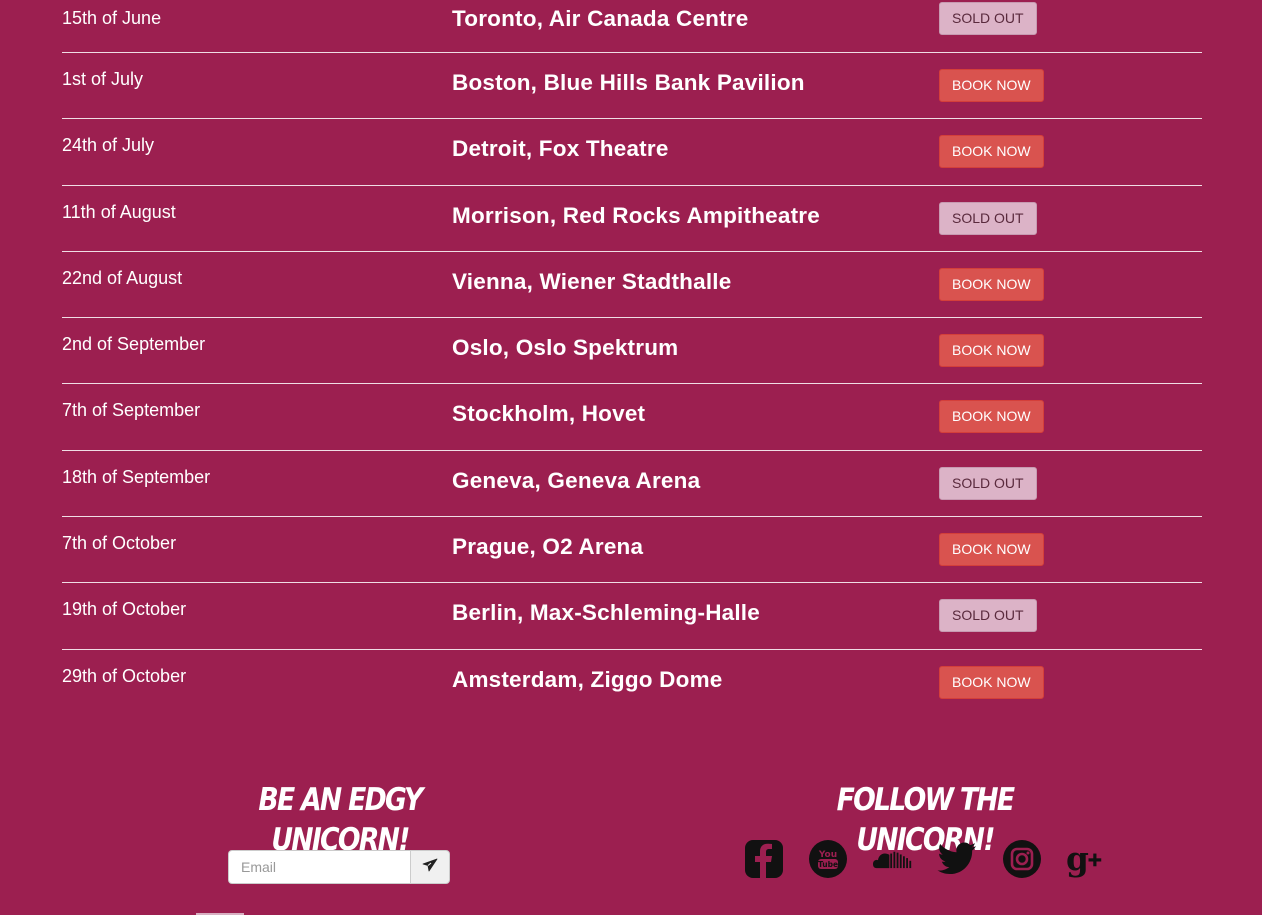 The height and width of the screenshot is (915, 1262). Describe the element at coordinates (319, 867) in the screenshot. I see `email-input` at that location.